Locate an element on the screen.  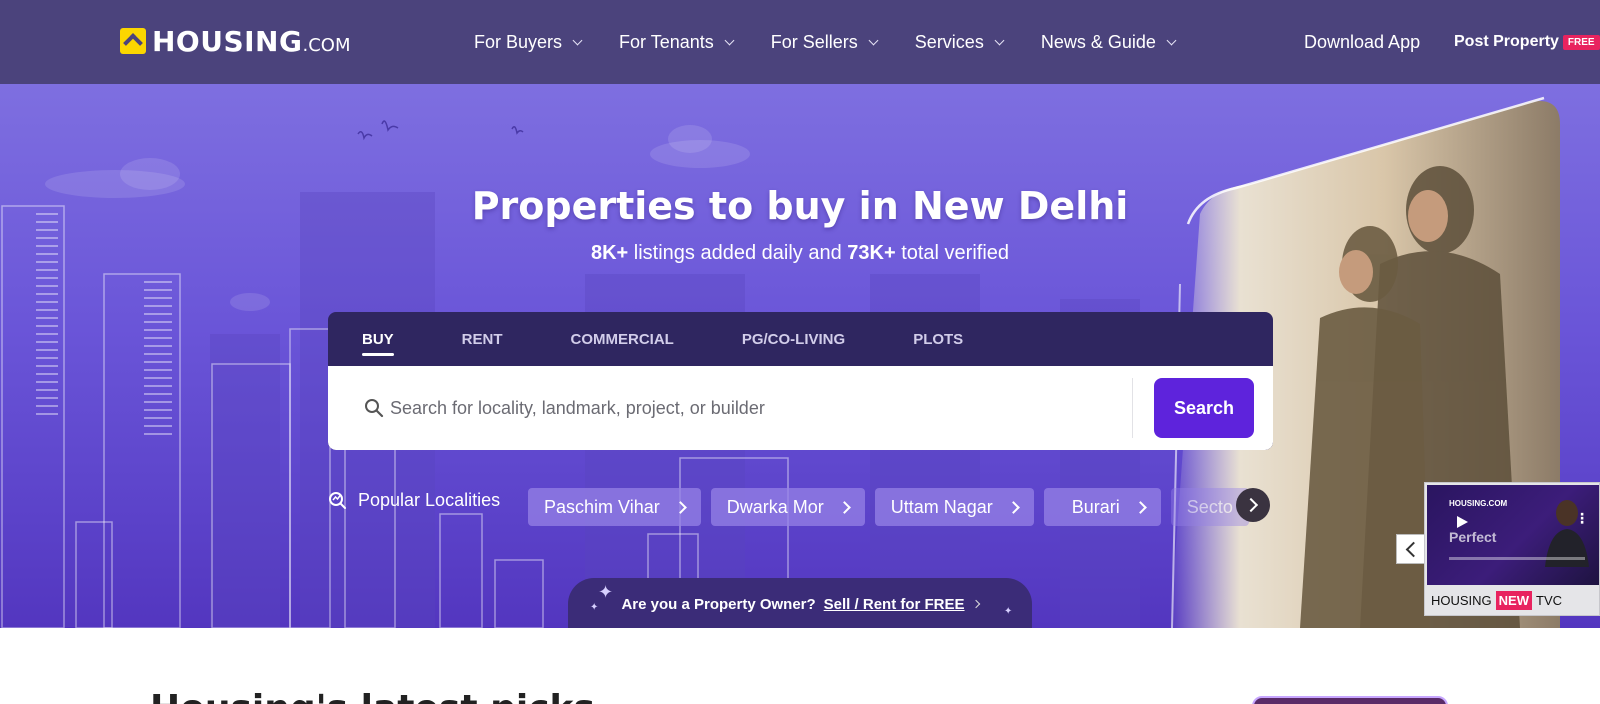
locality-label: Paschim Vihar is located at coordinates (602, 506).